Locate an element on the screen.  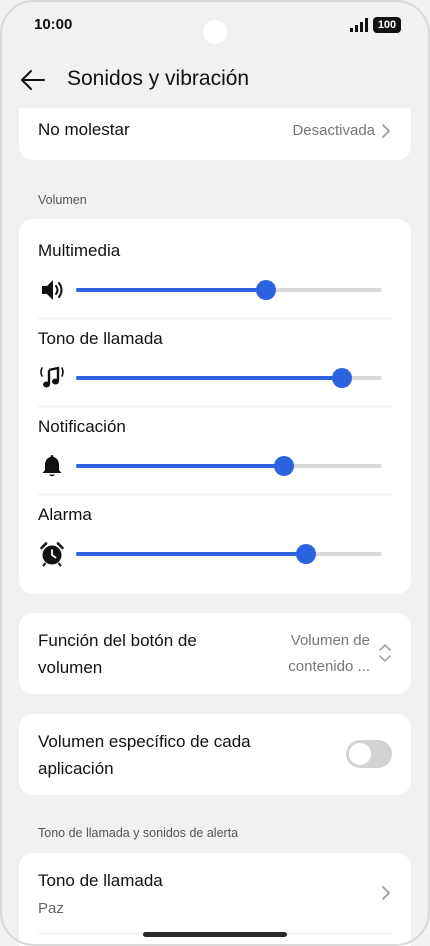
volume-label-multimedia: Multimedia is located at coordinates (79, 250).